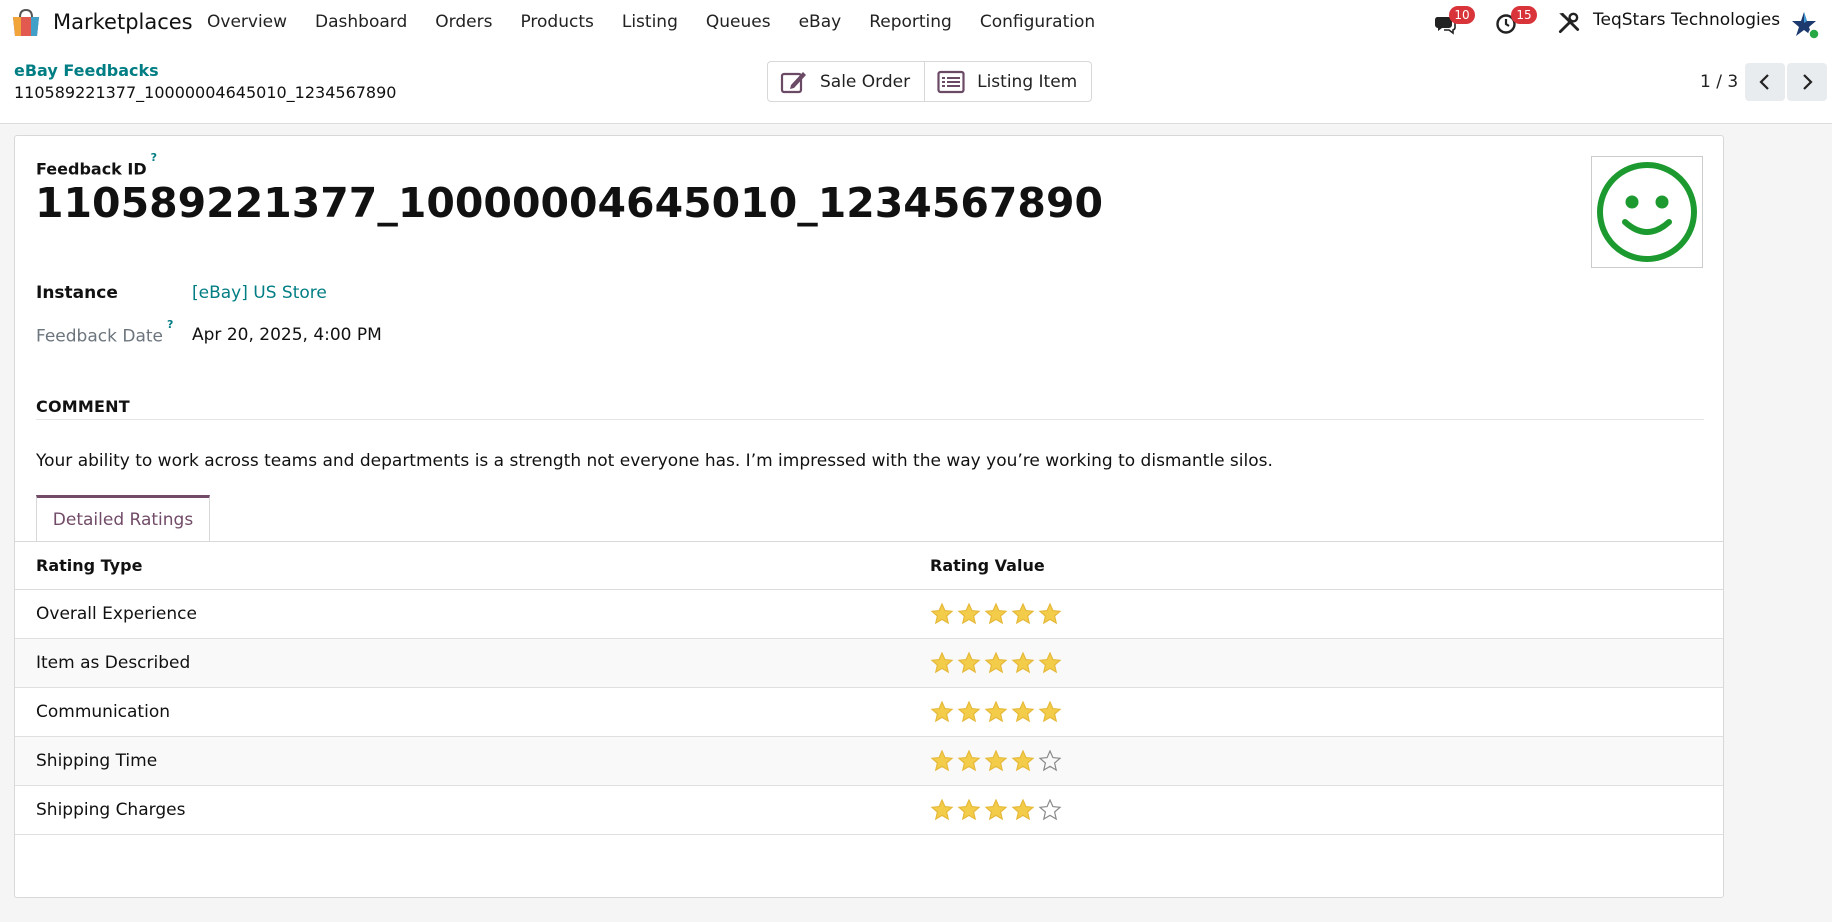  I want to click on pager-value: 1 / 3, so click(1719, 82).